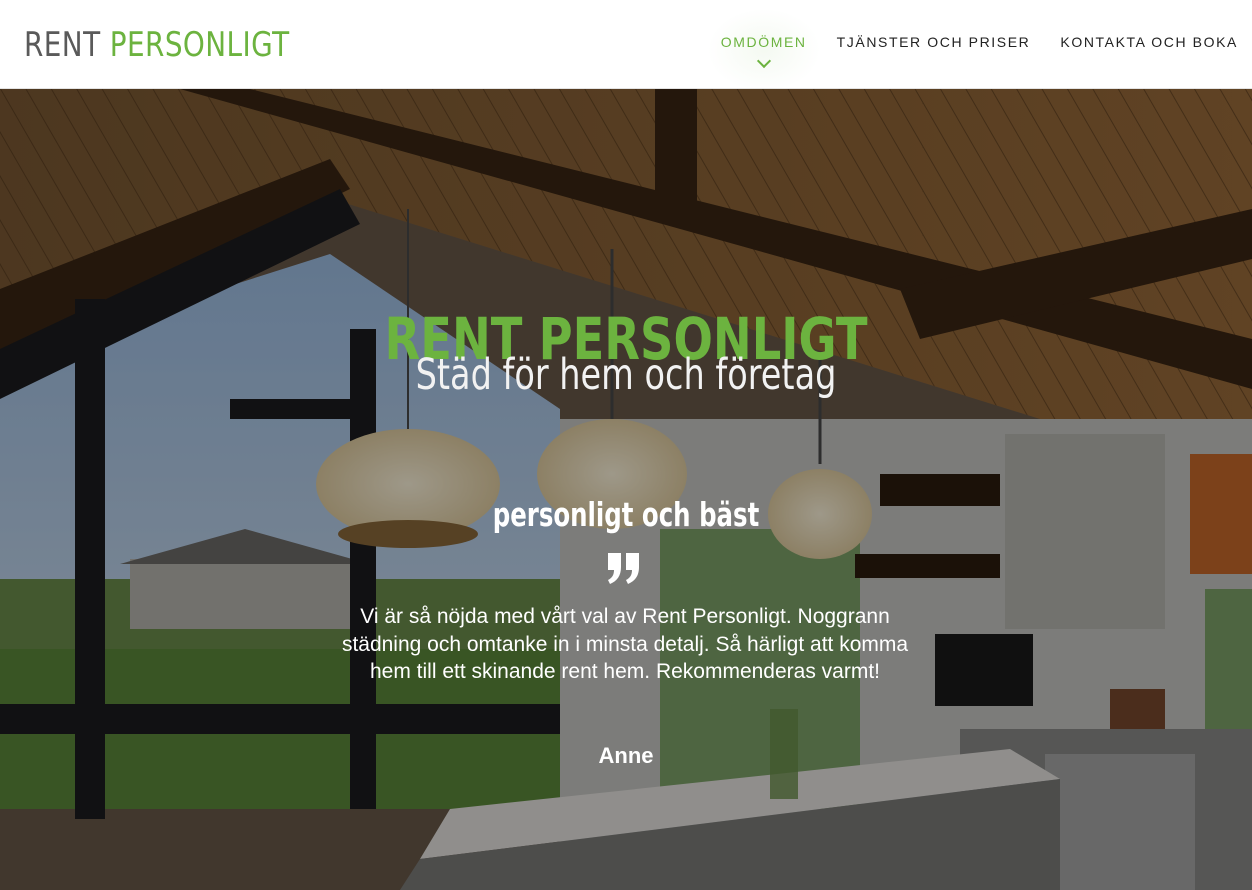 The height and width of the screenshot is (890, 1252). I want to click on chevron-down-icon, so click(763, 61).